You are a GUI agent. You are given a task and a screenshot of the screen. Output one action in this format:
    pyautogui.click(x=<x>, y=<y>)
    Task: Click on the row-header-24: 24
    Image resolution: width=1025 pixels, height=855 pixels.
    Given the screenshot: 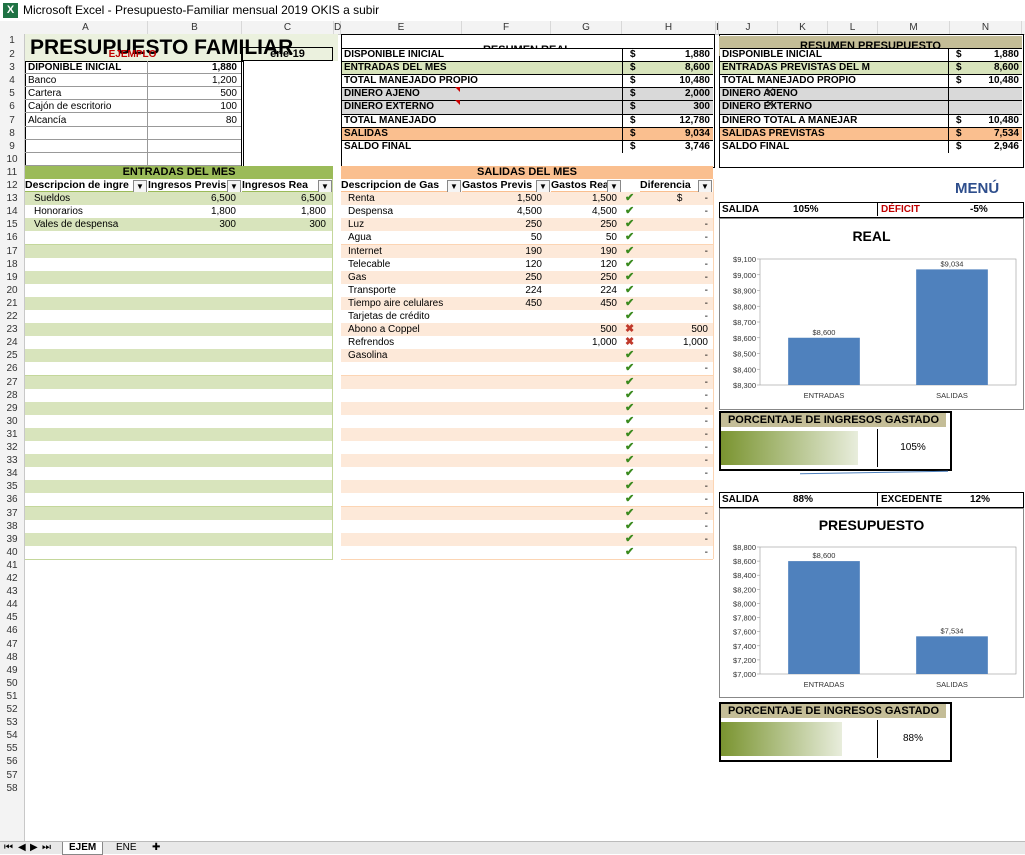 What is the action you would take?
    pyautogui.click(x=12, y=342)
    